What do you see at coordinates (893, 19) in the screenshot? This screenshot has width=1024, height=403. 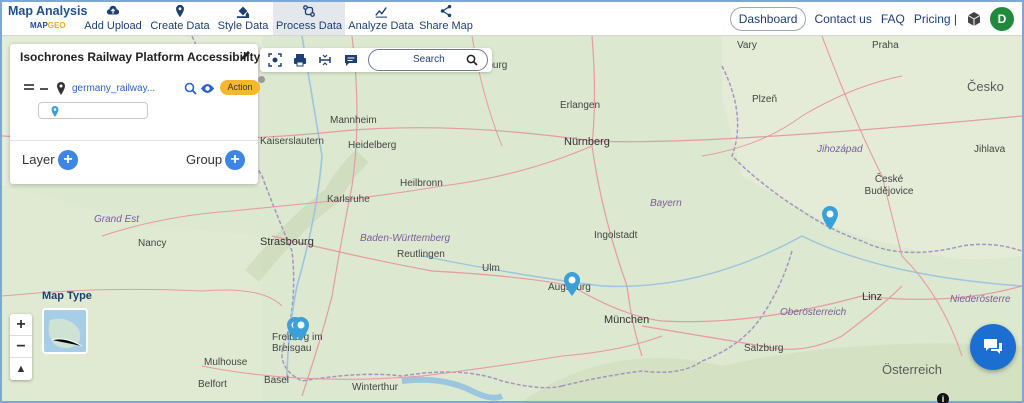 I see `faq-link: FAQ` at bounding box center [893, 19].